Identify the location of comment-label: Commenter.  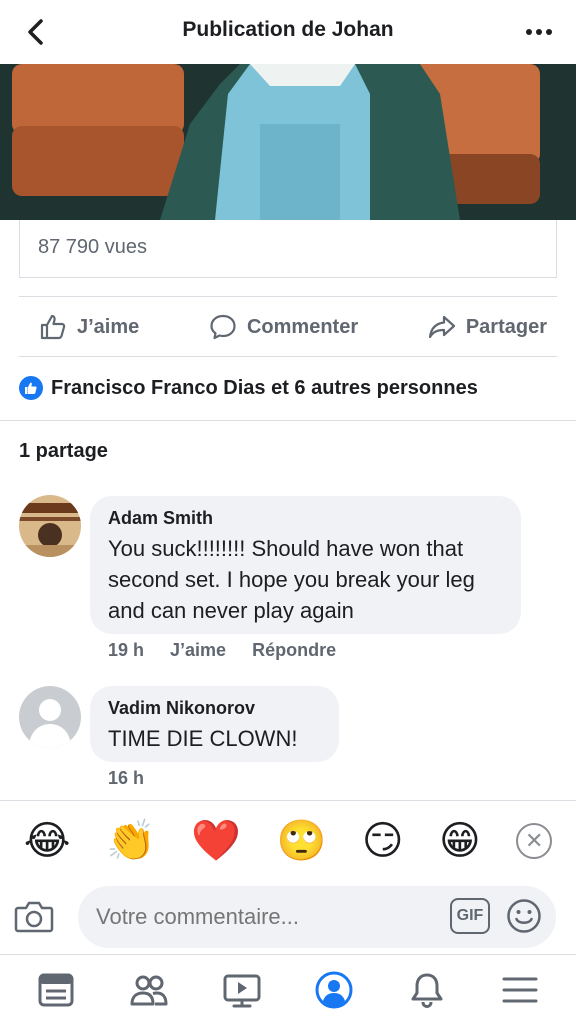
(302, 326).